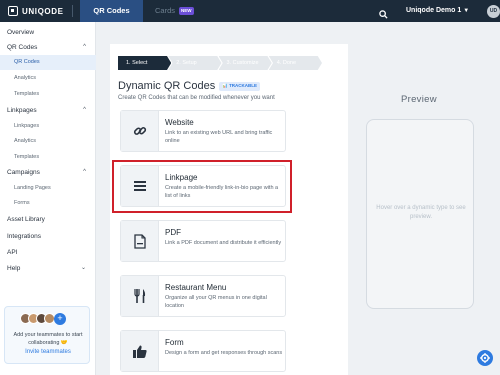  I want to click on brand-logo: UNIQODE, so click(36, 11).